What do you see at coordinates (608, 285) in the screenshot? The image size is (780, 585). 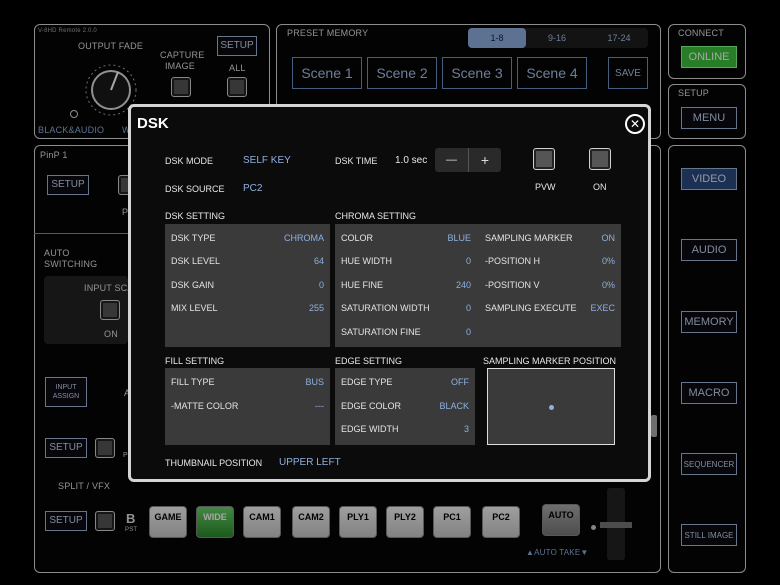 I see `position-v-value: 0%` at bounding box center [608, 285].